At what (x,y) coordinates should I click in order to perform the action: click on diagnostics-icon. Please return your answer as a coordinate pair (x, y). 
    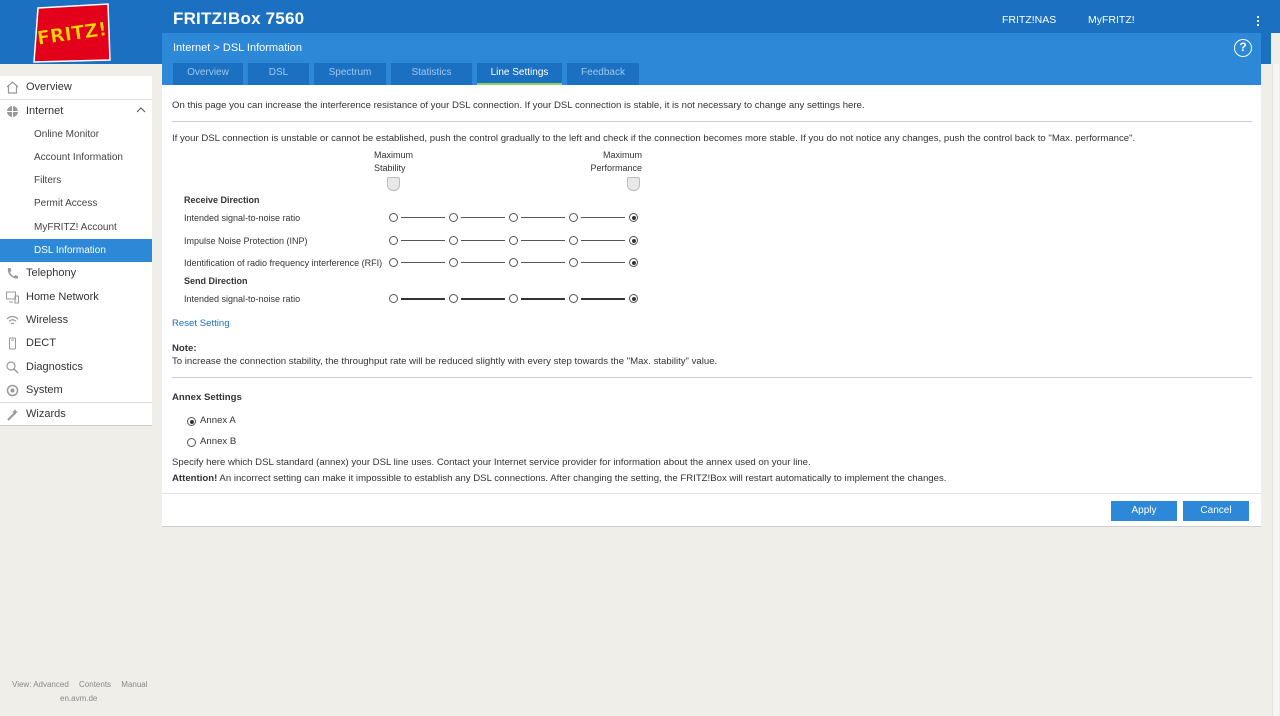
    Looking at the image, I should click on (12, 367).